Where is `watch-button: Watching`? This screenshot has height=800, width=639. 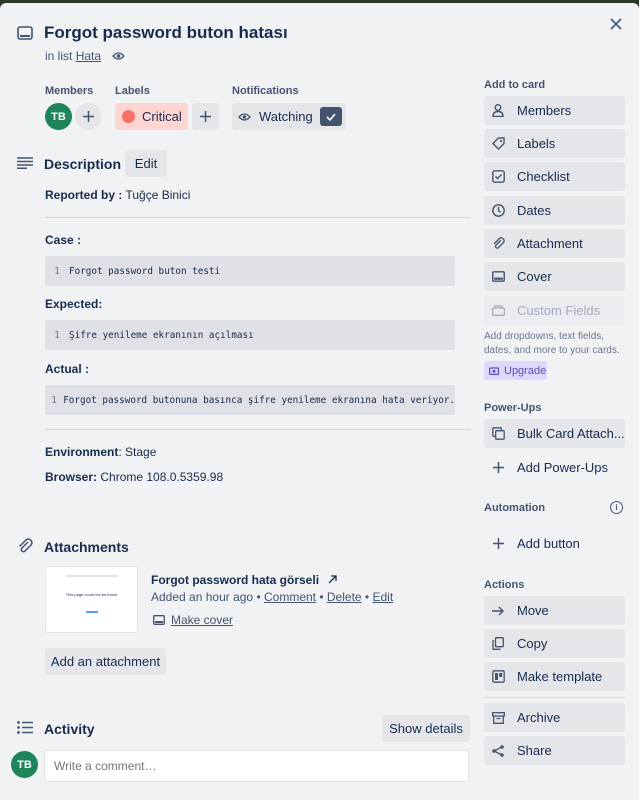
watch-button: Watching is located at coordinates (289, 116).